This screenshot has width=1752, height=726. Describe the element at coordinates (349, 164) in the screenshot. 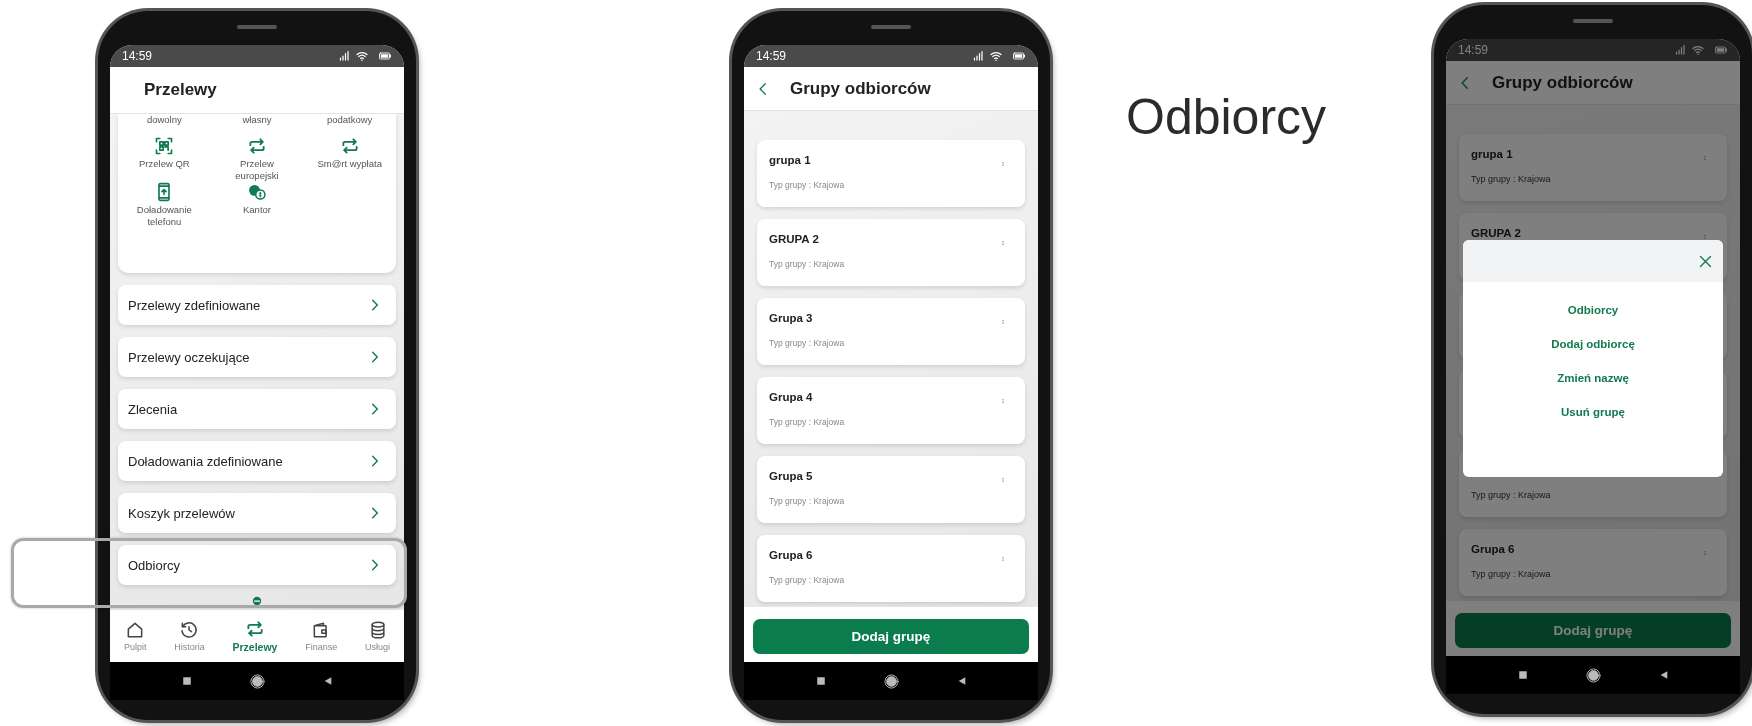

I see `shortcut-label: Sm@rt wypłata` at that location.